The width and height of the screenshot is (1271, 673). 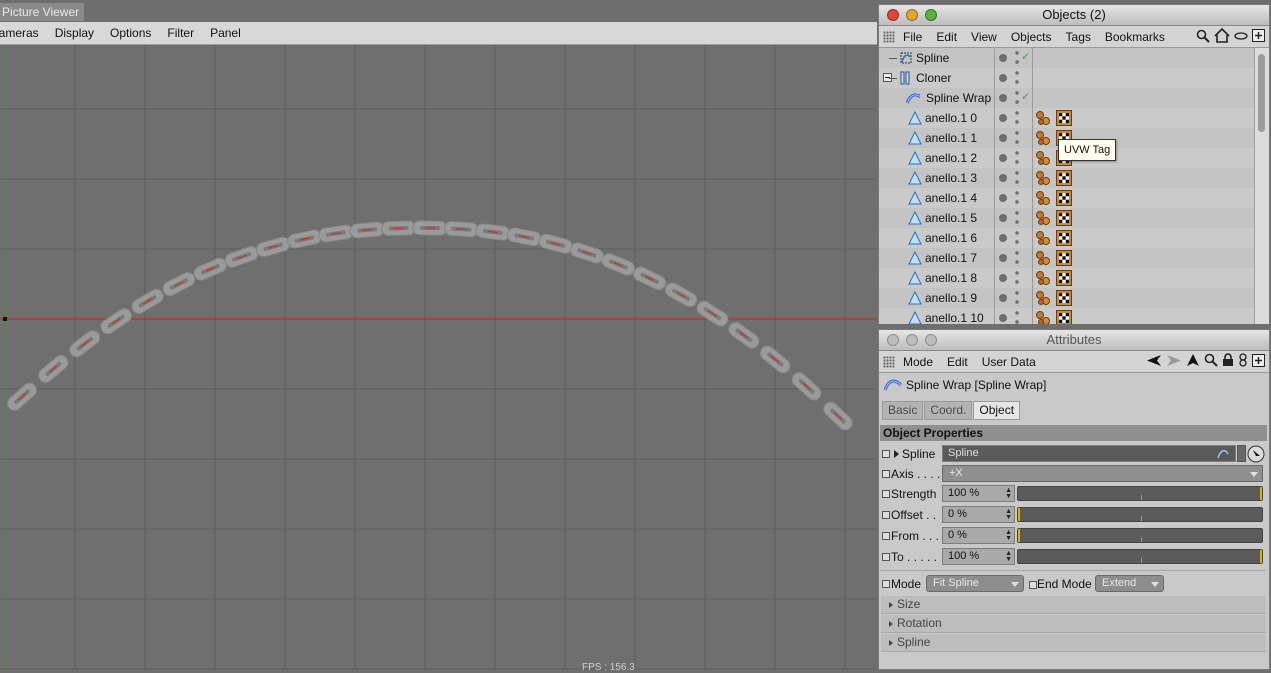 What do you see at coordinates (978, 556) in the screenshot?
I see `to-input: 100 %▲▼` at bounding box center [978, 556].